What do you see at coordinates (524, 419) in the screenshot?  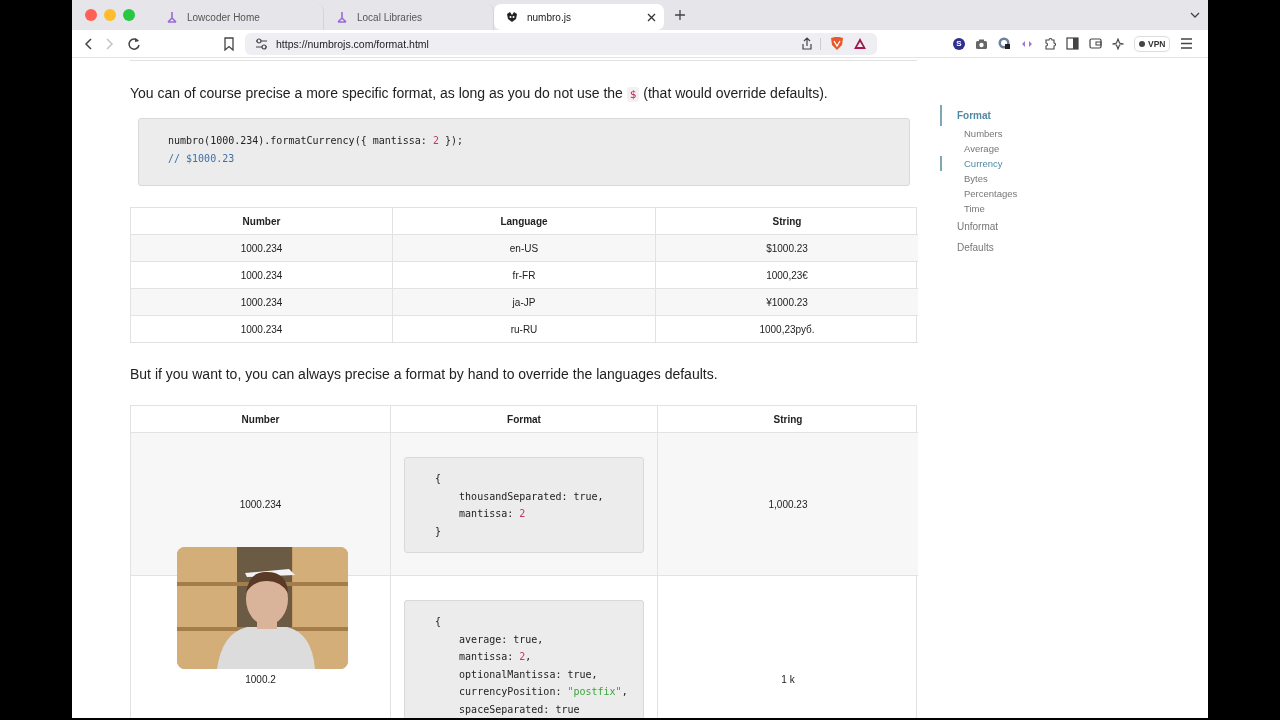 I see `column-header: Format` at bounding box center [524, 419].